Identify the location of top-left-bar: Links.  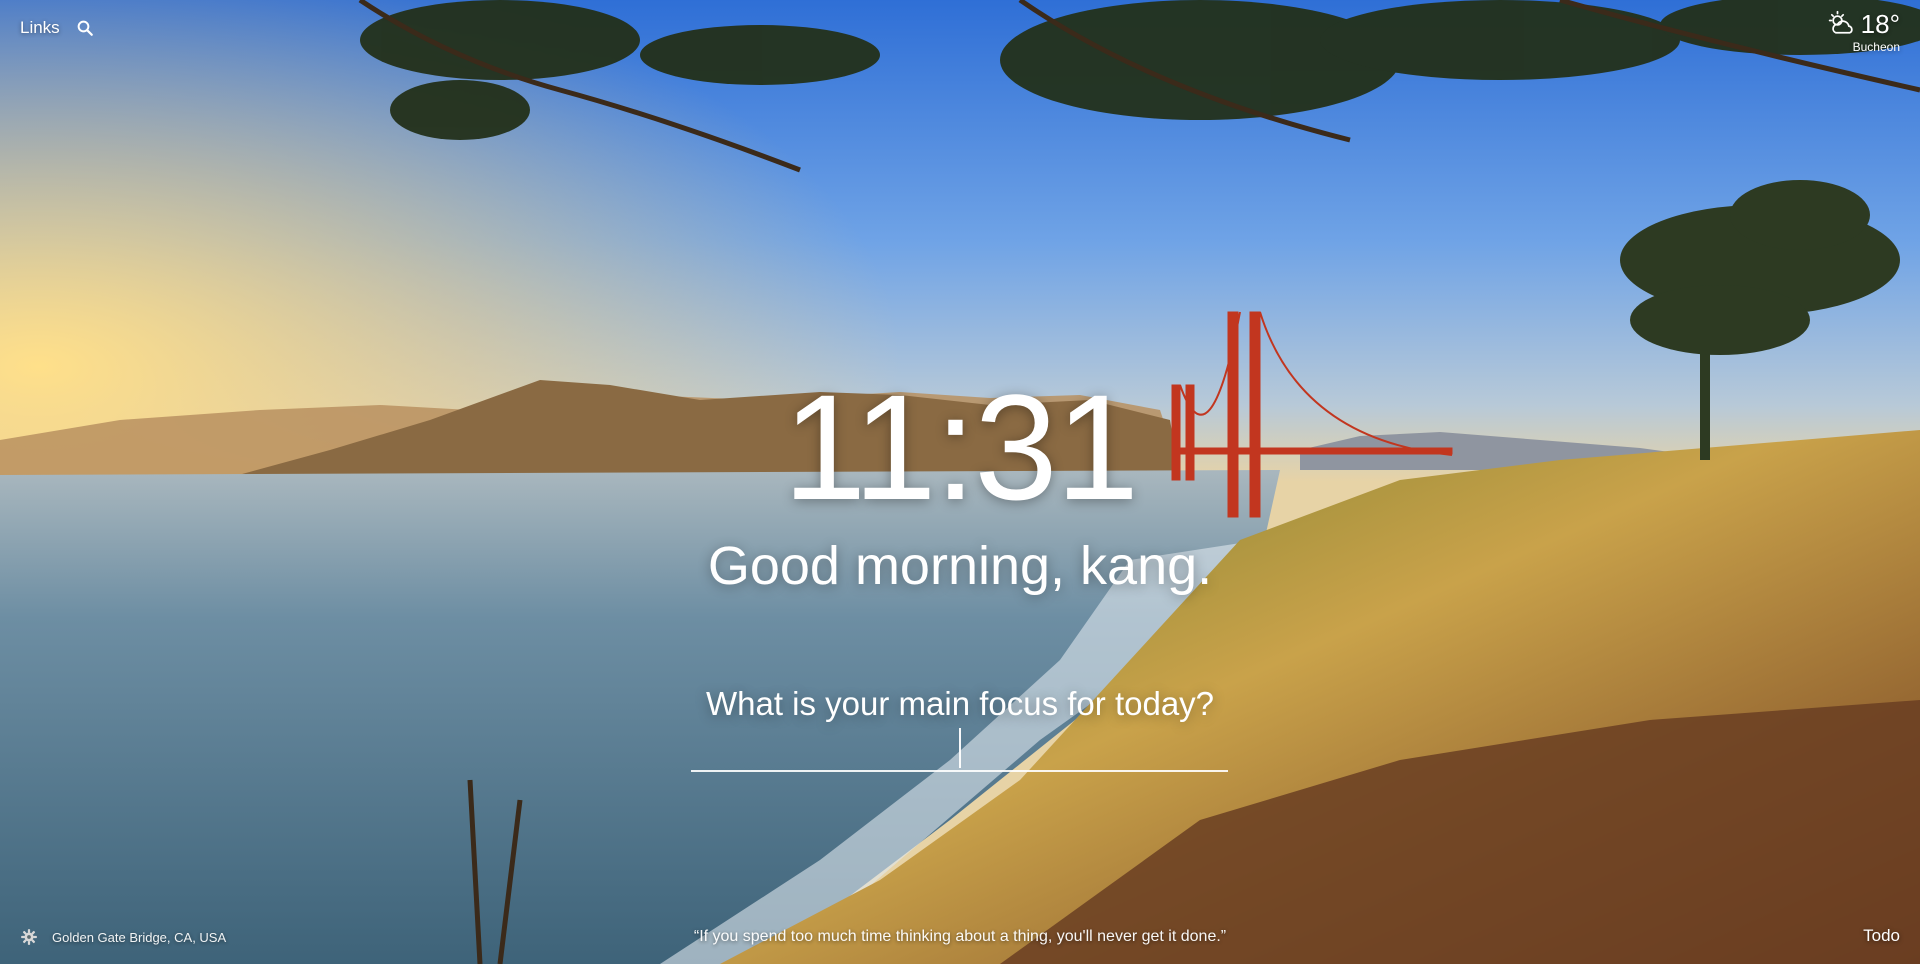
(57, 28).